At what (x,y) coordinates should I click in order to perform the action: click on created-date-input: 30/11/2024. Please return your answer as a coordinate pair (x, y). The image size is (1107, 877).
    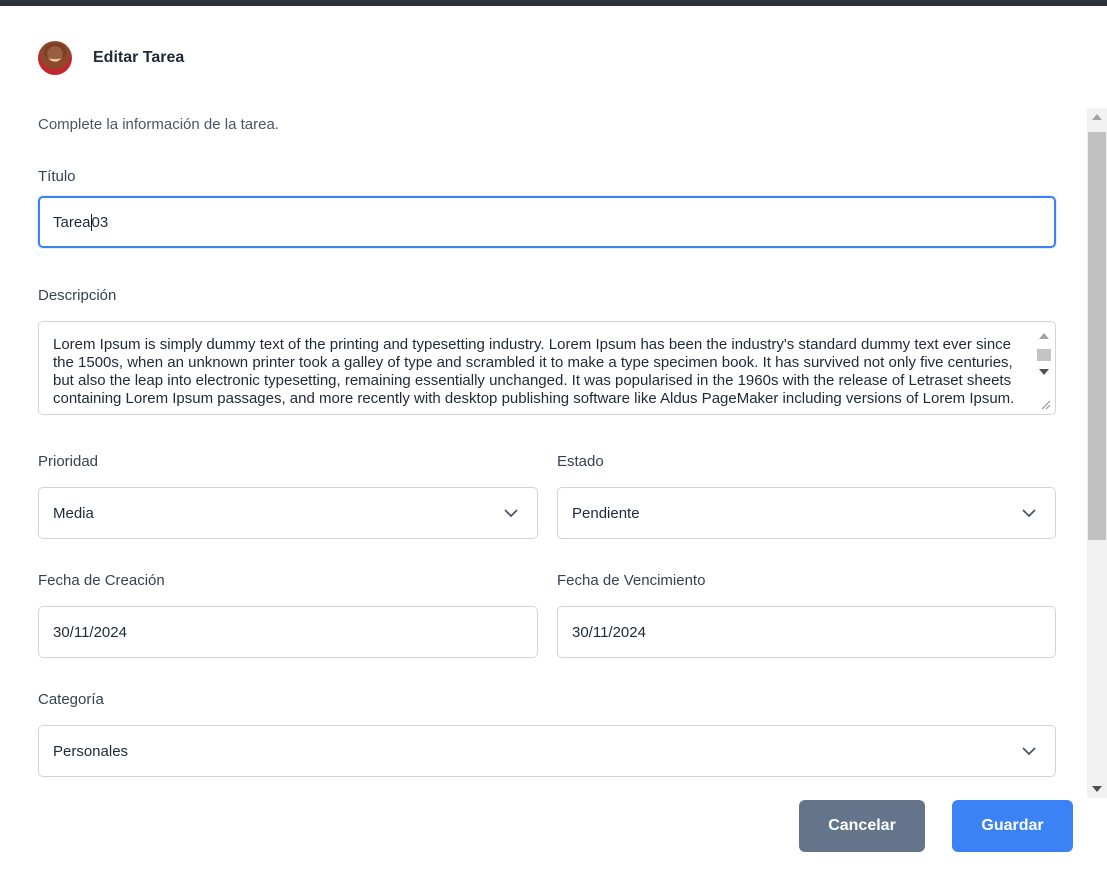
    Looking at the image, I should click on (288, 632).